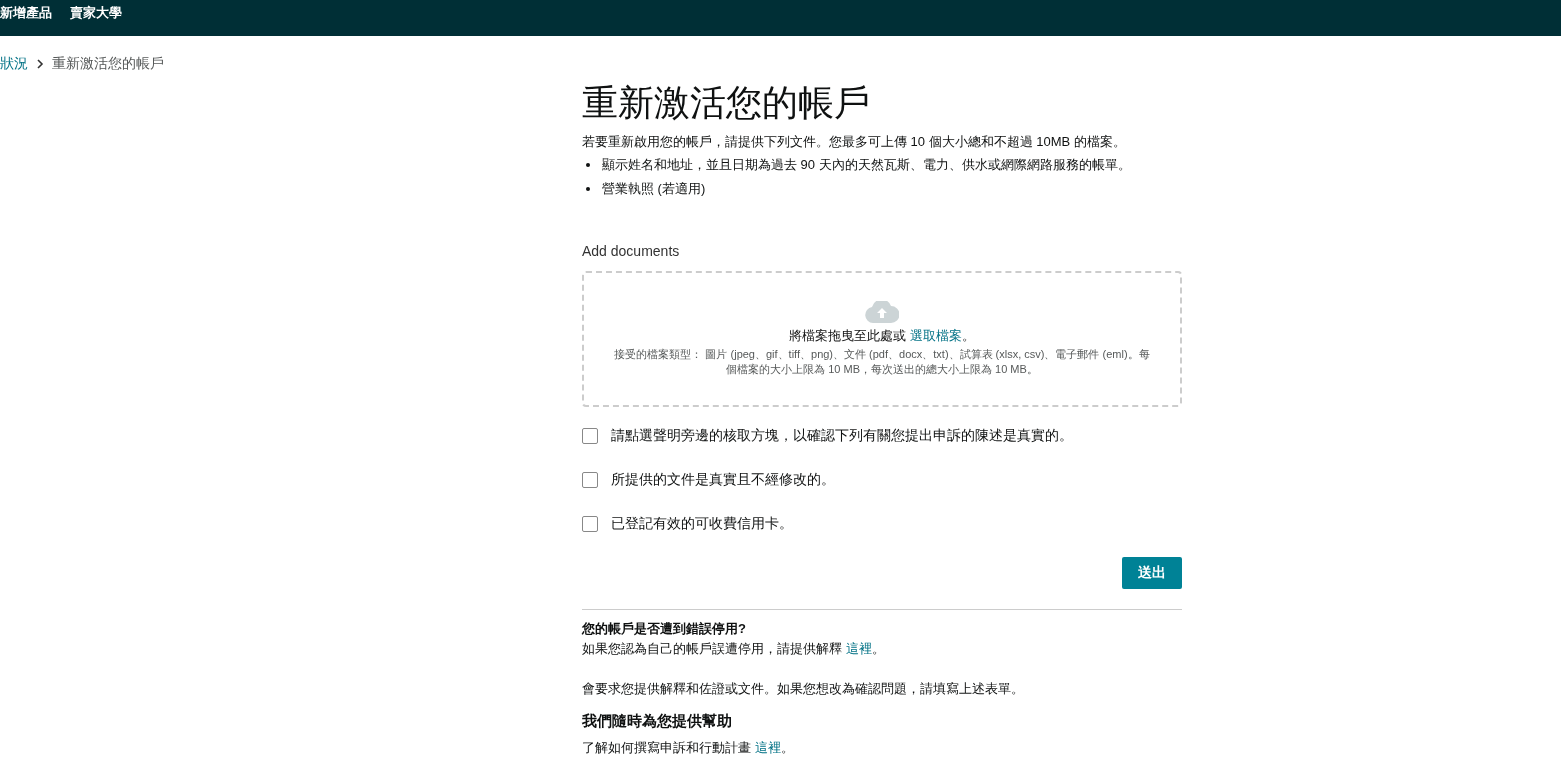  I want to click on choose-file-link: 選取檔案, so click(935, 335).